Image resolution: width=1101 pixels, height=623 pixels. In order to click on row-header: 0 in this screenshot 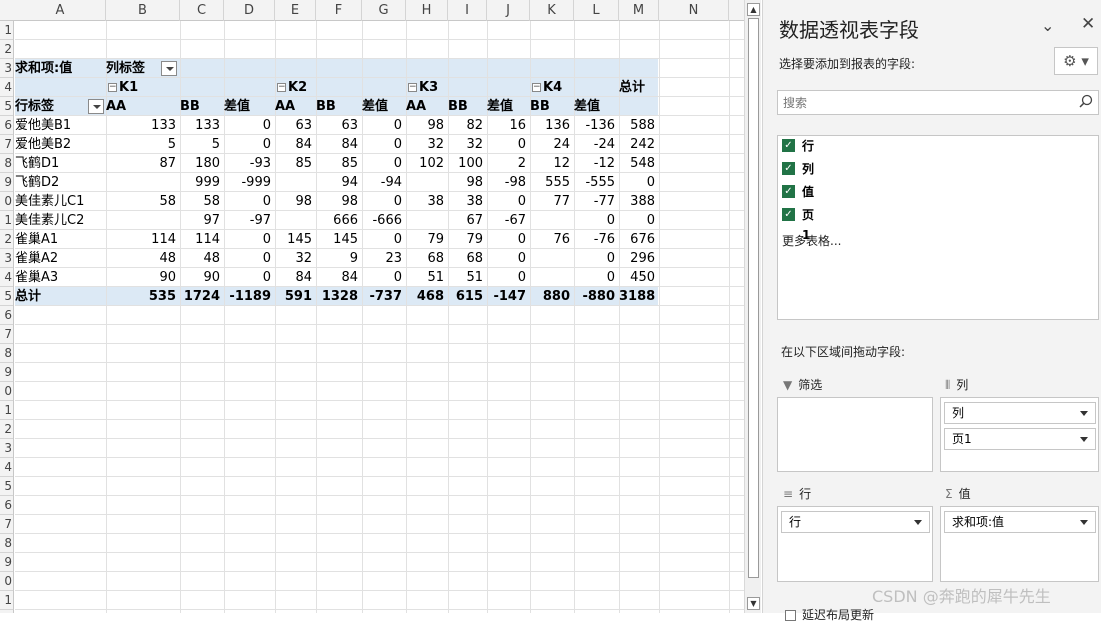, I will do `click(6, 391)`.